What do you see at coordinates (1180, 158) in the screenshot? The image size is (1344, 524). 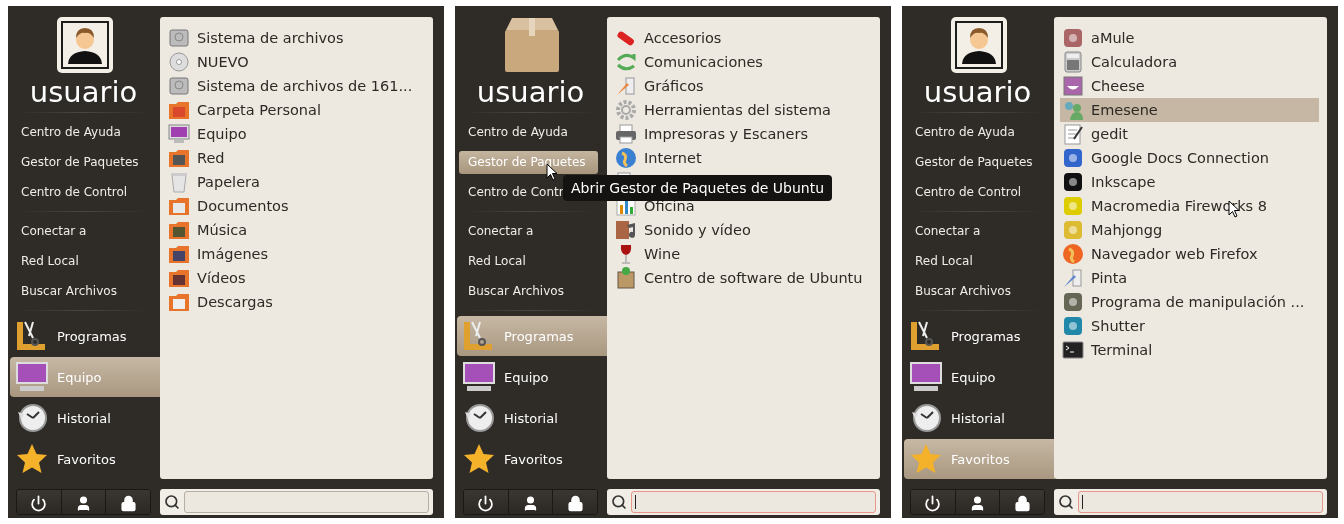 I see `menu-item-label: Google Docs Connection` at bounding box center [1180, 158].